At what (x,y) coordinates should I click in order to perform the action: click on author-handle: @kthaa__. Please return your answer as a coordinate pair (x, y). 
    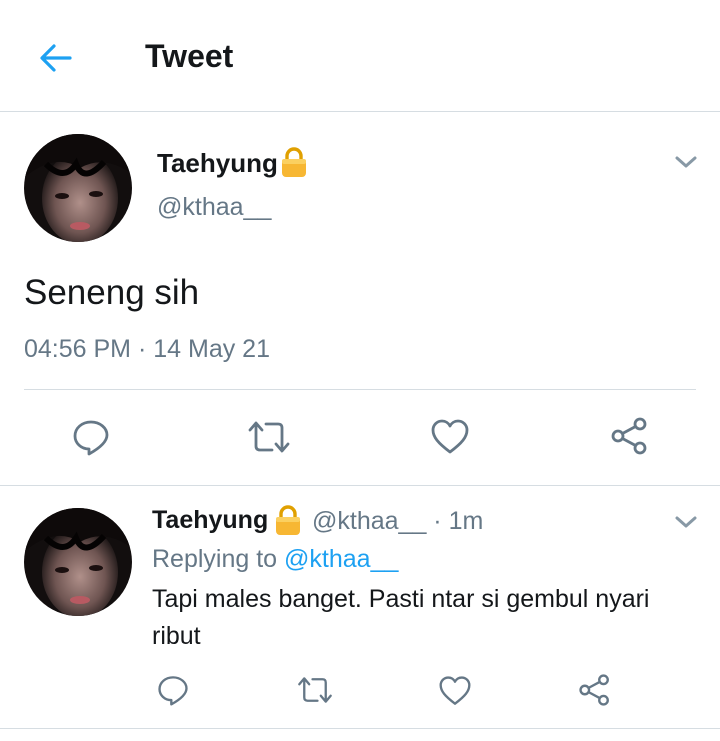
    Looking at the image, I should click on (214, 207).